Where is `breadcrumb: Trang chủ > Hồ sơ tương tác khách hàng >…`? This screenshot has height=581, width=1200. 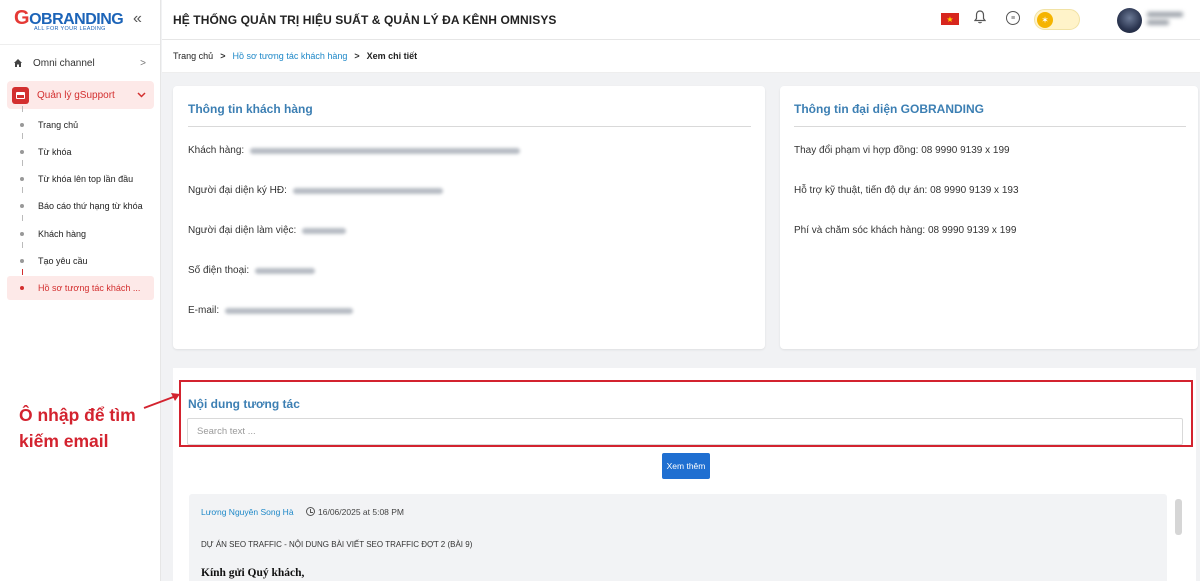
breadcrumb: Trang chủ > Hồ sơ tương tác khách hàng >… is located at coordinates (681, 56).